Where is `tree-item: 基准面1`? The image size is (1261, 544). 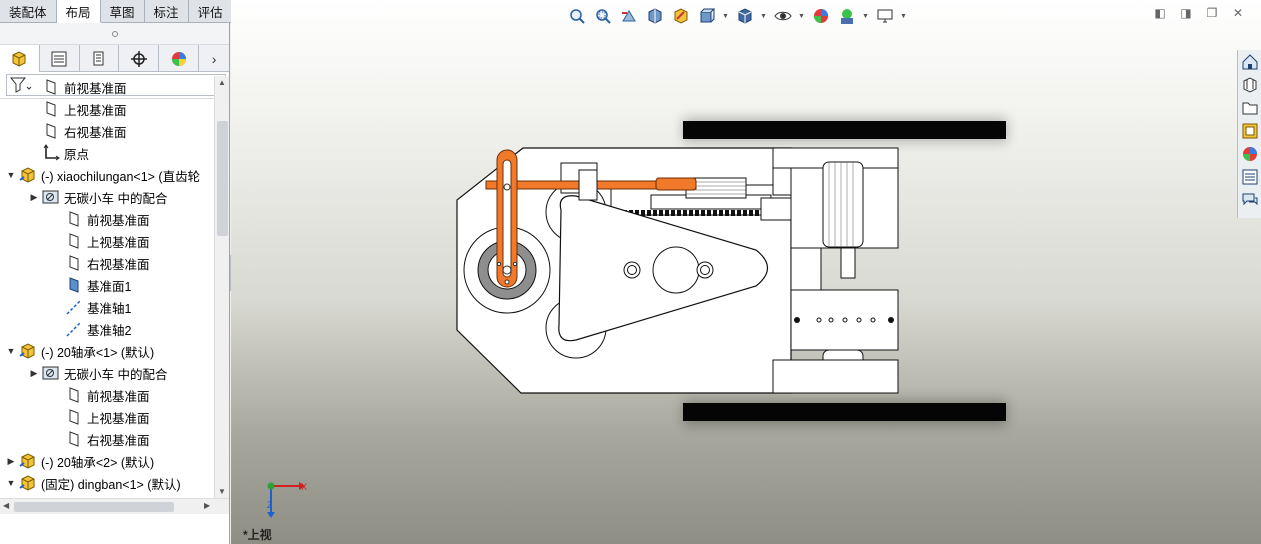 tree-item: 基准面1 is located at coordinates (90, 285).